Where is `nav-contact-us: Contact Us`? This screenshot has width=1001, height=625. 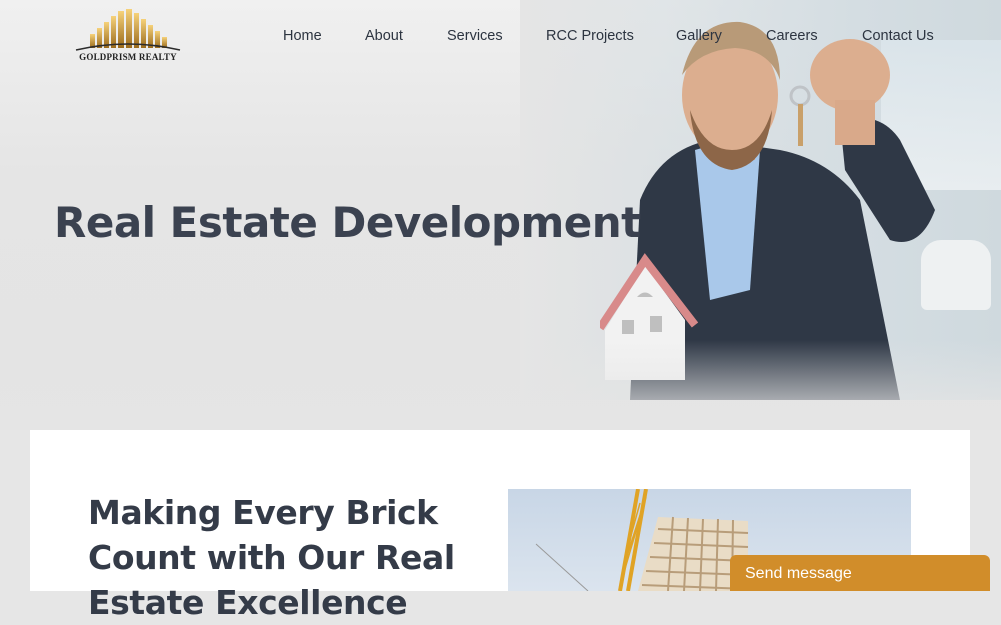 nav-contact-us: Contact Us is located at coordinates (898, 36).